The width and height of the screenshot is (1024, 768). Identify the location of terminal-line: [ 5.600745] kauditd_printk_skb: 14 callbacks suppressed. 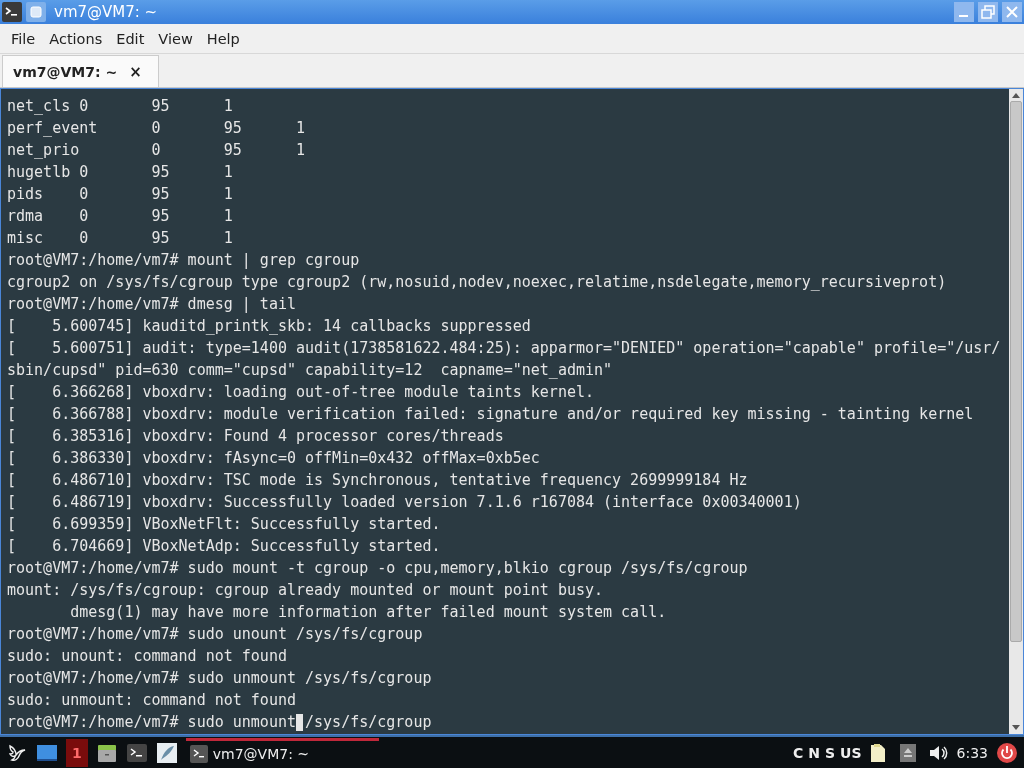
(269, 326).